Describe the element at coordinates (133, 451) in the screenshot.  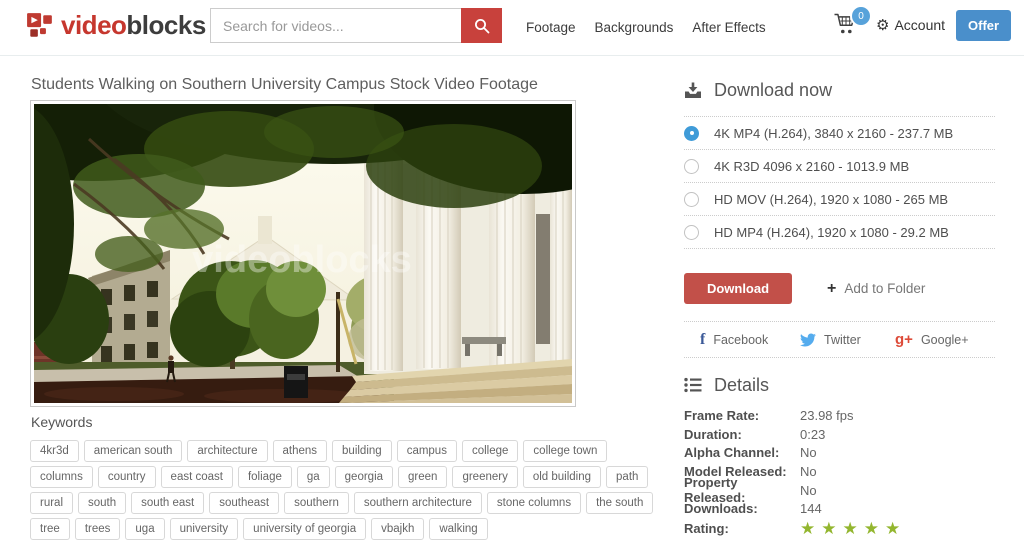
I see `keyword-tag: american south` at that location.